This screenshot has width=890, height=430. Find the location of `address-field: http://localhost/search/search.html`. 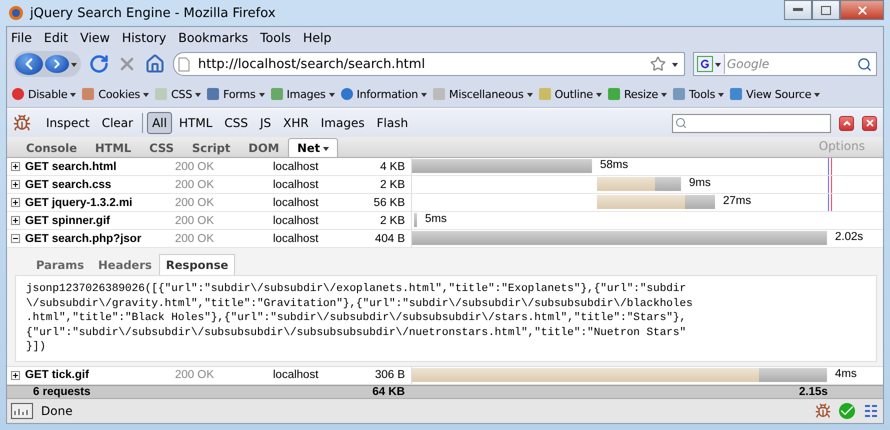

address-field: http://localhost/search/search.html is located at coordinates (420, 64).